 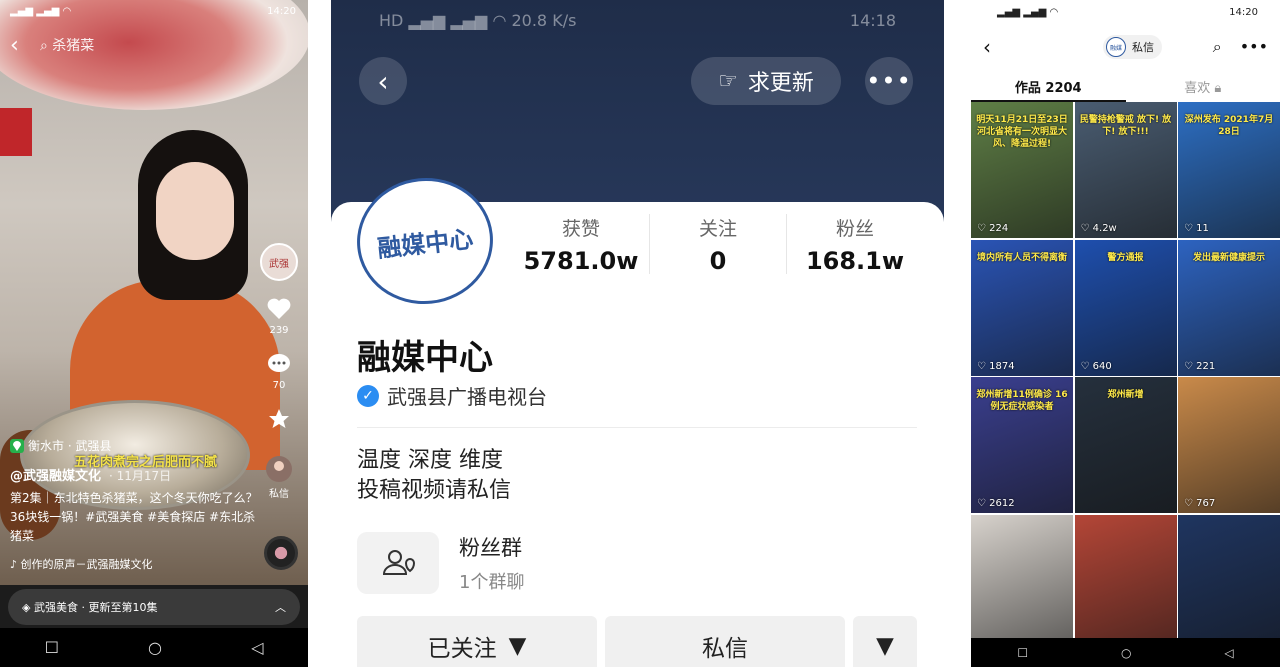 I want to click on bio-line-2: 投稿视频请私信, so click(x=434, y=490).